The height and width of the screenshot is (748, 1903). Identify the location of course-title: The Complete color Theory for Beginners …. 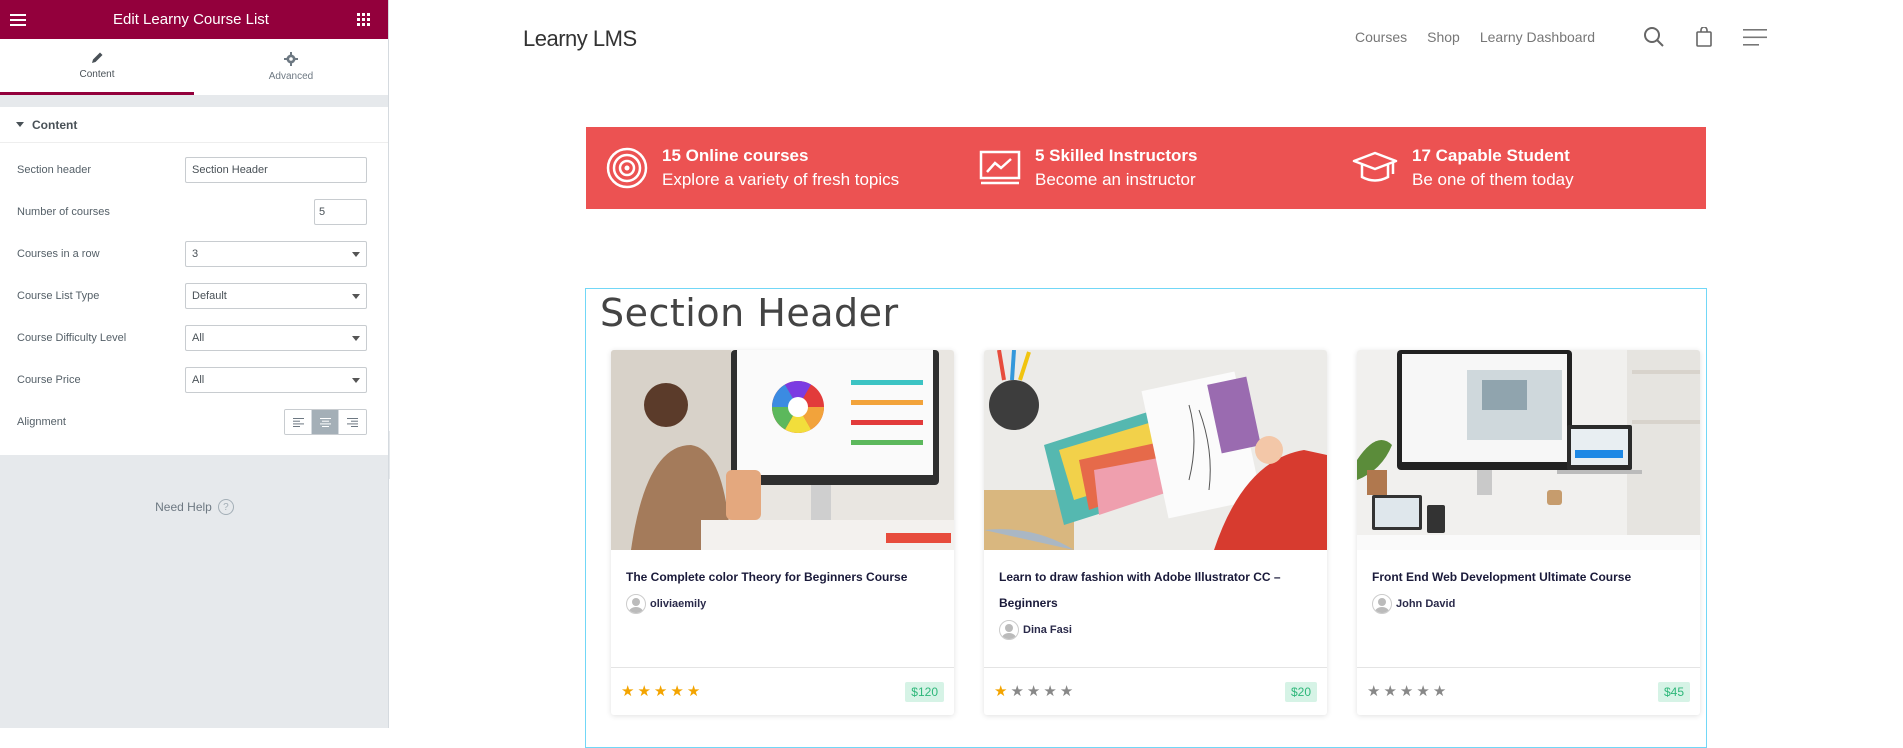
(782, 570).